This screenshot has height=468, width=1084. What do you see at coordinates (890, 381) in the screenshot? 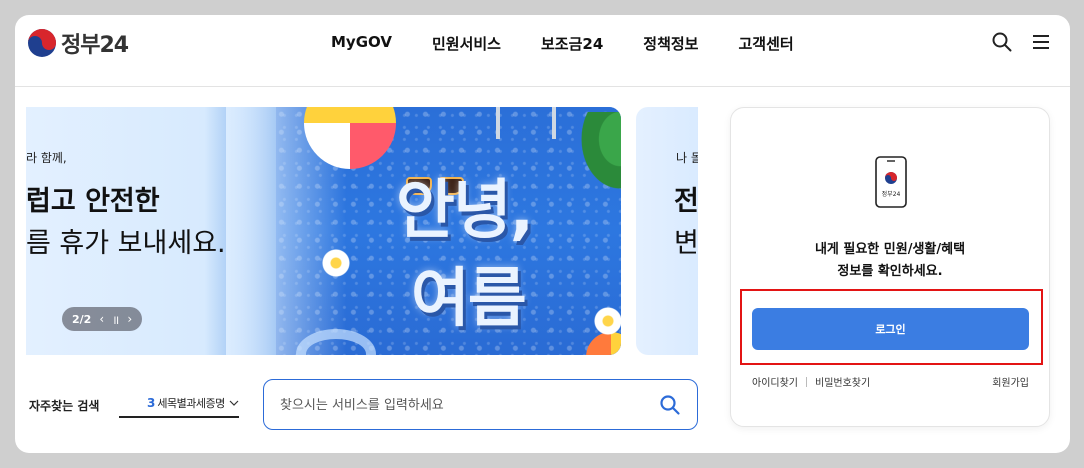
I see `account-links: 아이디찾기 비밀번호찾기 회원가입` at bounding box center [890, 381].